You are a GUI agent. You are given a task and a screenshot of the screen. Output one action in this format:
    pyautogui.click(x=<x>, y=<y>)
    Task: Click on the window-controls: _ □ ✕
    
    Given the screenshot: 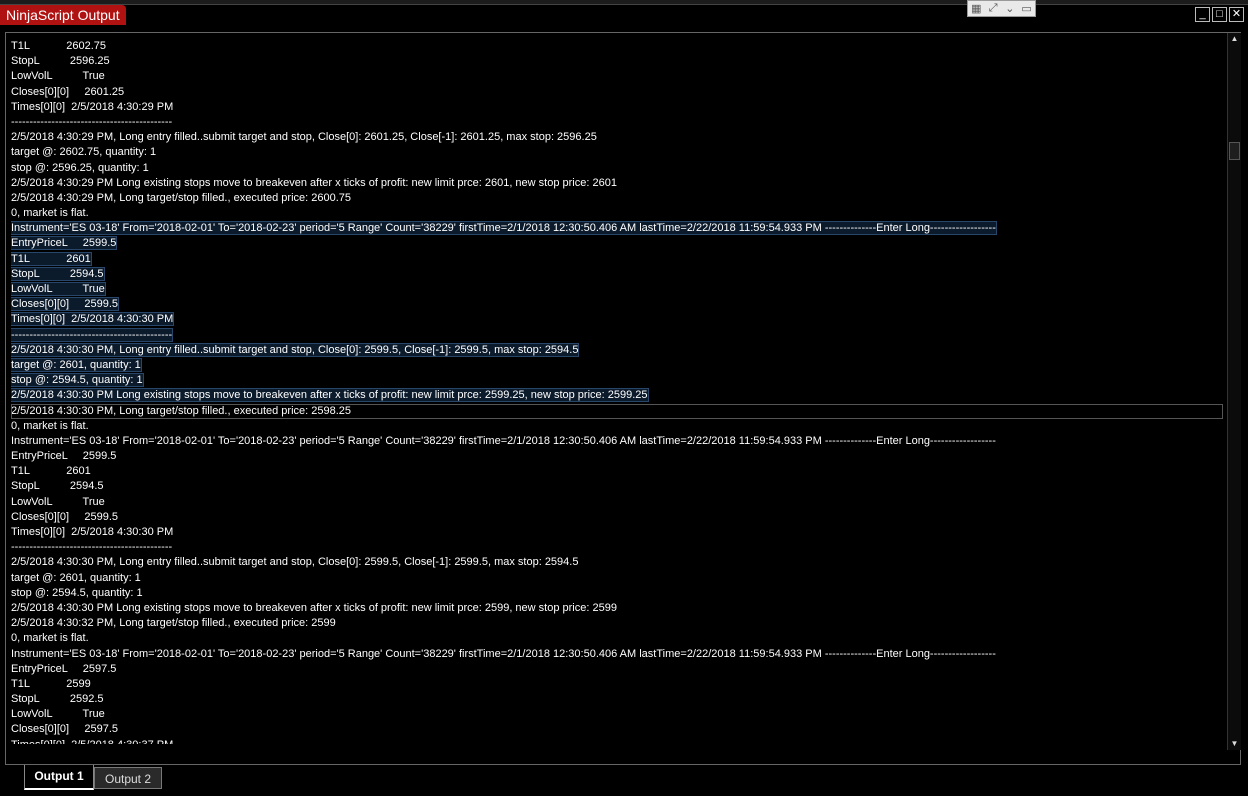 What is the action you would take?
    pyautogui.click(x=1219, y=14)
    